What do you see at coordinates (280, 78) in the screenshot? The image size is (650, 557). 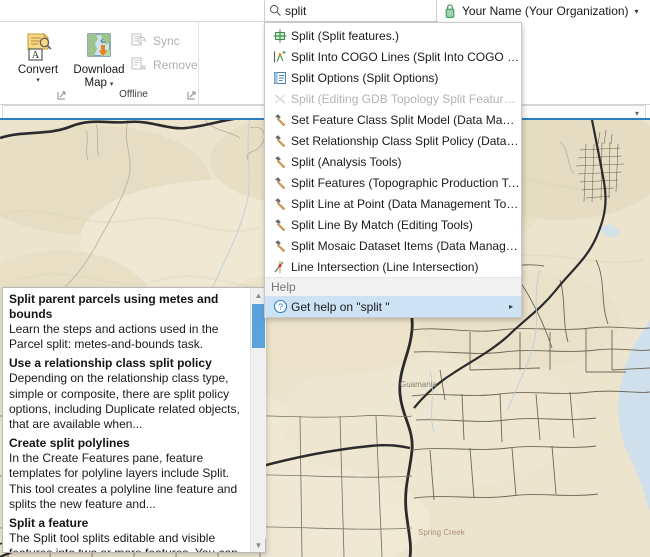 I see `split-options-icon` at bounding box center [280, 78].